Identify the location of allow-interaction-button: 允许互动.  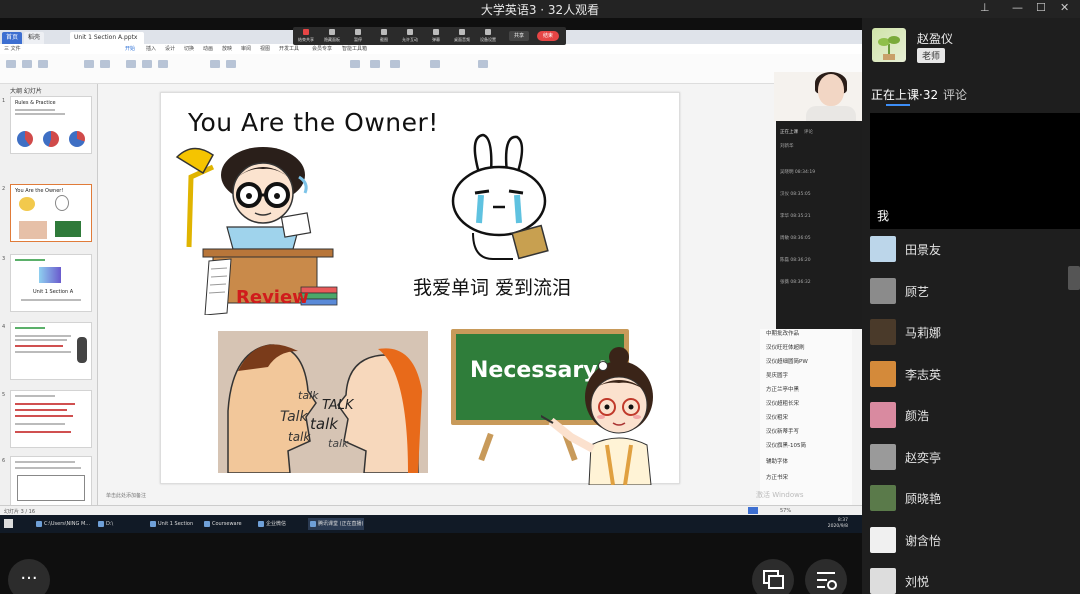
(410, 36).